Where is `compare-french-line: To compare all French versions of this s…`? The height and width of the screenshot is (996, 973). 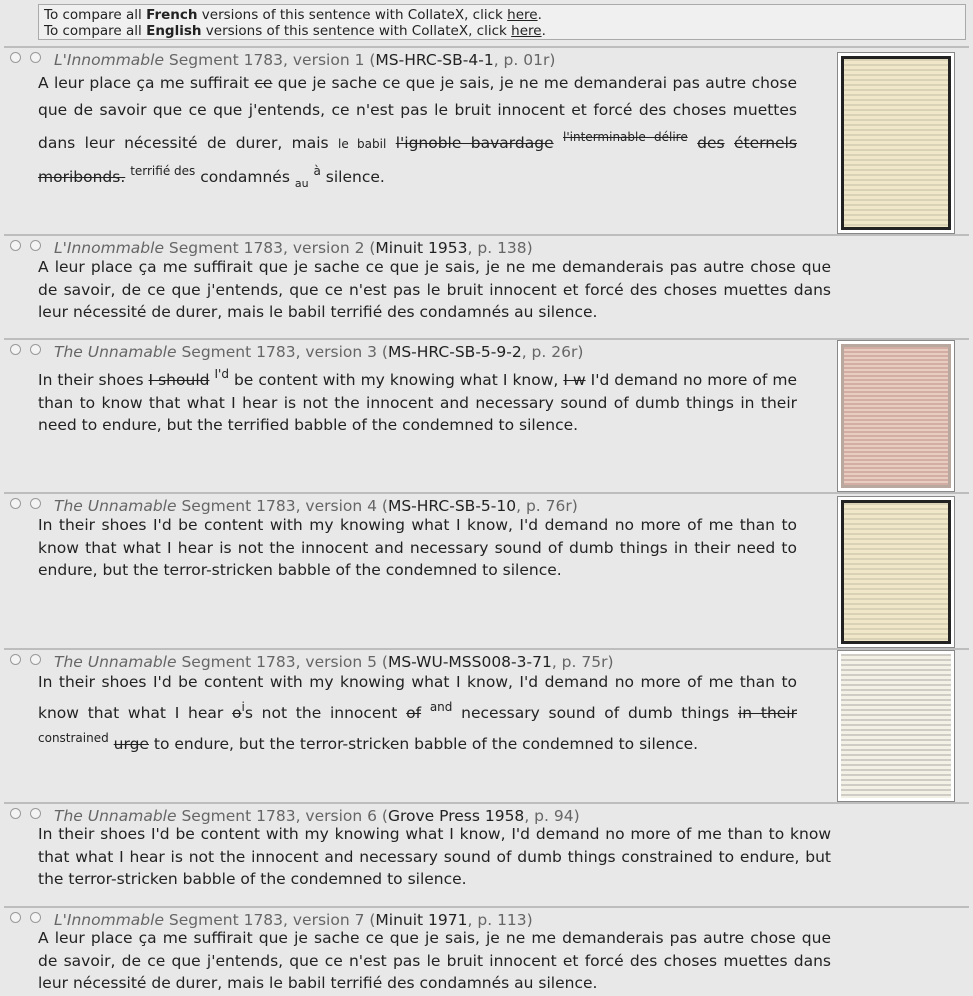 compare-french-line: To compare all French versions of this s… is located at coordinates (502, 15).